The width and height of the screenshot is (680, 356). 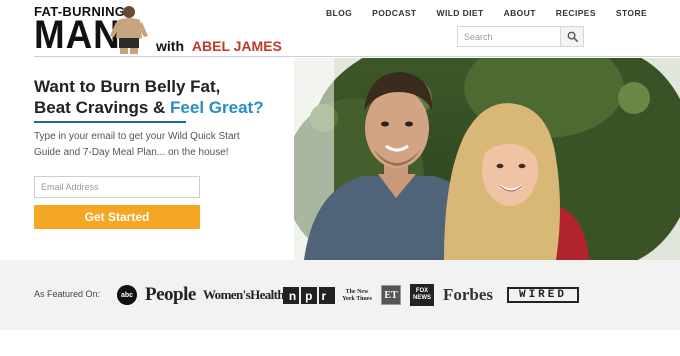 I want to click on forbes-logo: Forbes, so click(x=468, y=295).